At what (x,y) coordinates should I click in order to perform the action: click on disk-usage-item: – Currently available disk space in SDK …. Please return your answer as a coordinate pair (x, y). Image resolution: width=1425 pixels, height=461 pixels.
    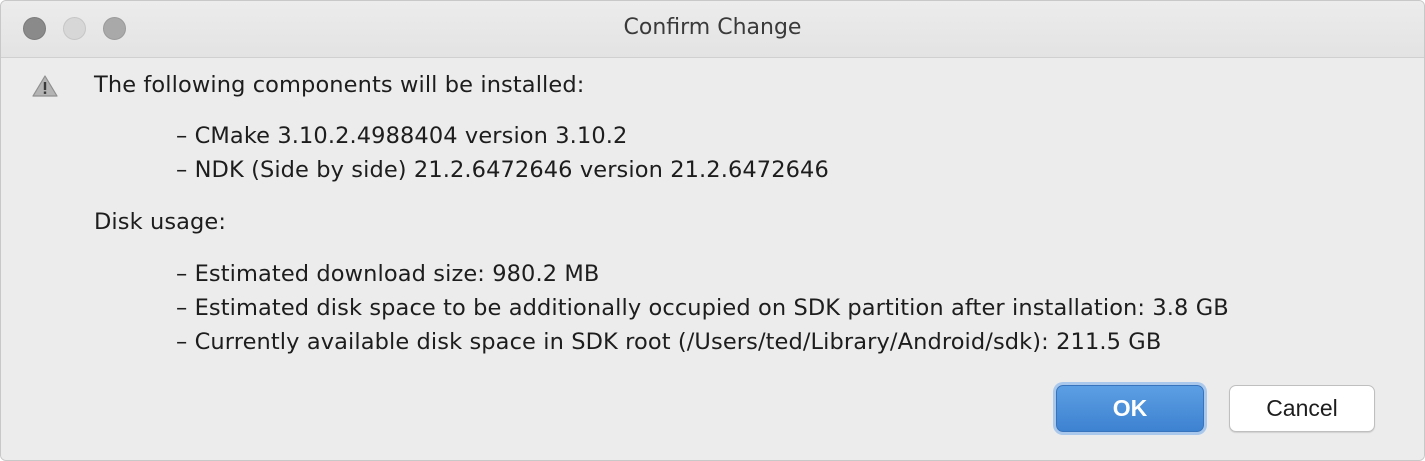
    Looking at the image, I should click on (669, 342).